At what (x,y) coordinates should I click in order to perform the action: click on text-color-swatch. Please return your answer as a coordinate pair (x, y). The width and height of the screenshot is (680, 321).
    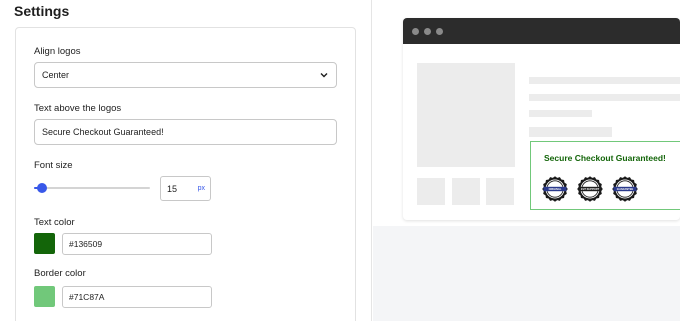
    Looking at the image, I should click on (44, 243).